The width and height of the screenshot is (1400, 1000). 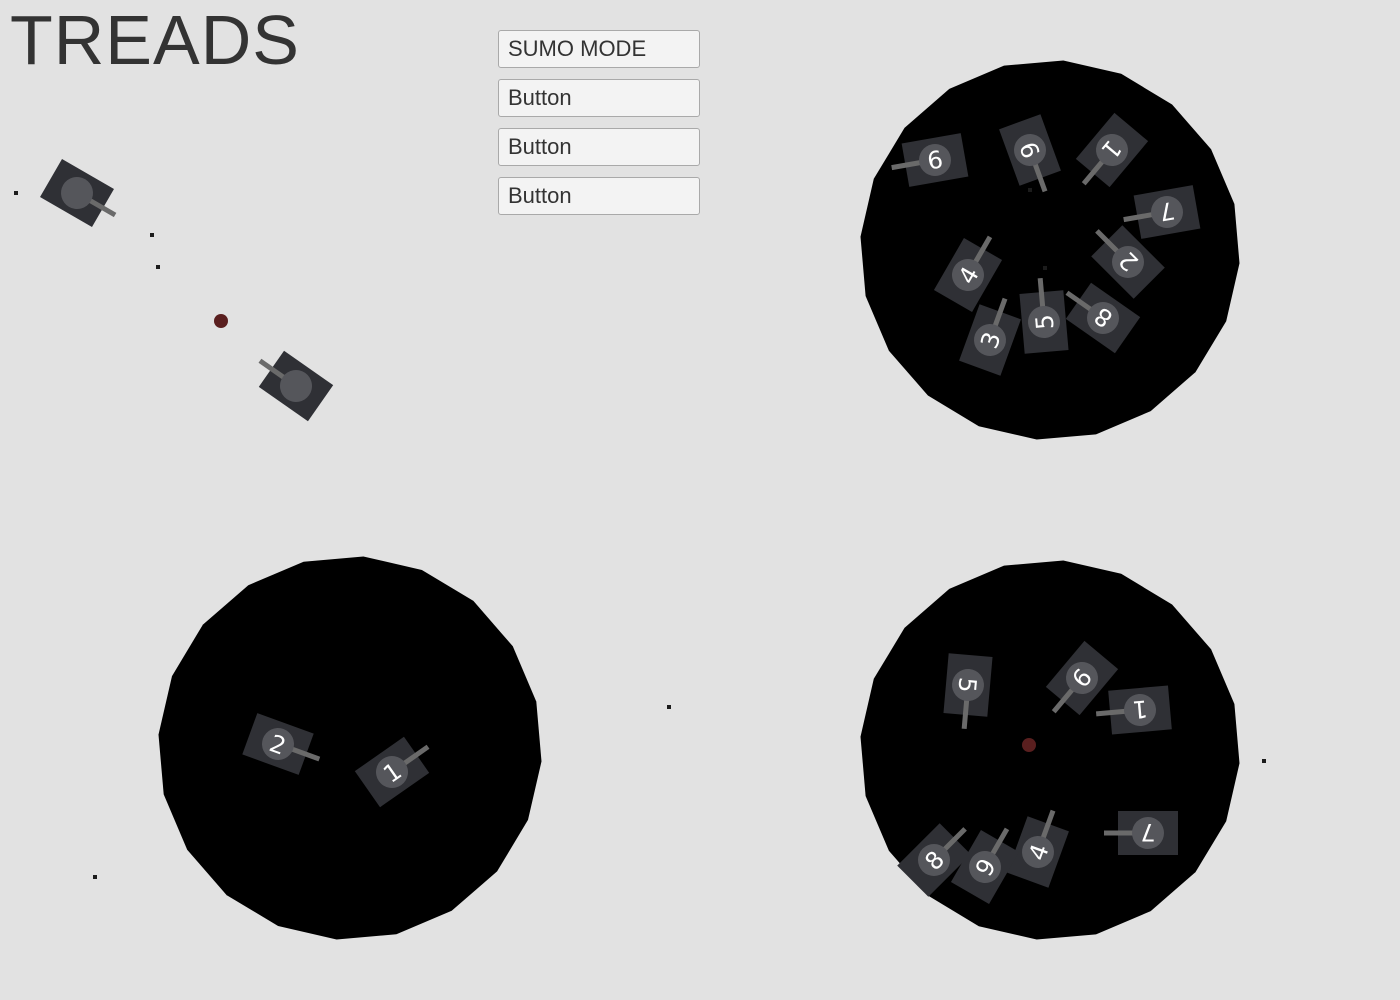 I want to click on tank-number: 1, so click(x=1140, y=708).